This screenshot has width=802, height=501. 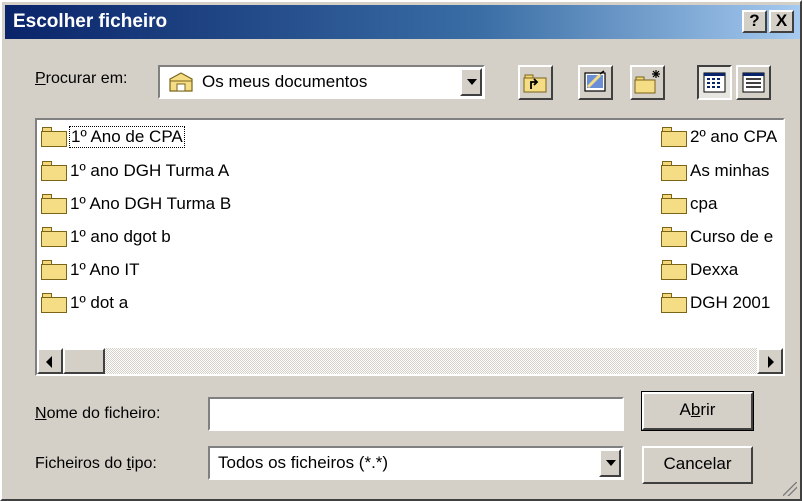 I want to click on arrow-left-icon, so click(x=49, y=362).